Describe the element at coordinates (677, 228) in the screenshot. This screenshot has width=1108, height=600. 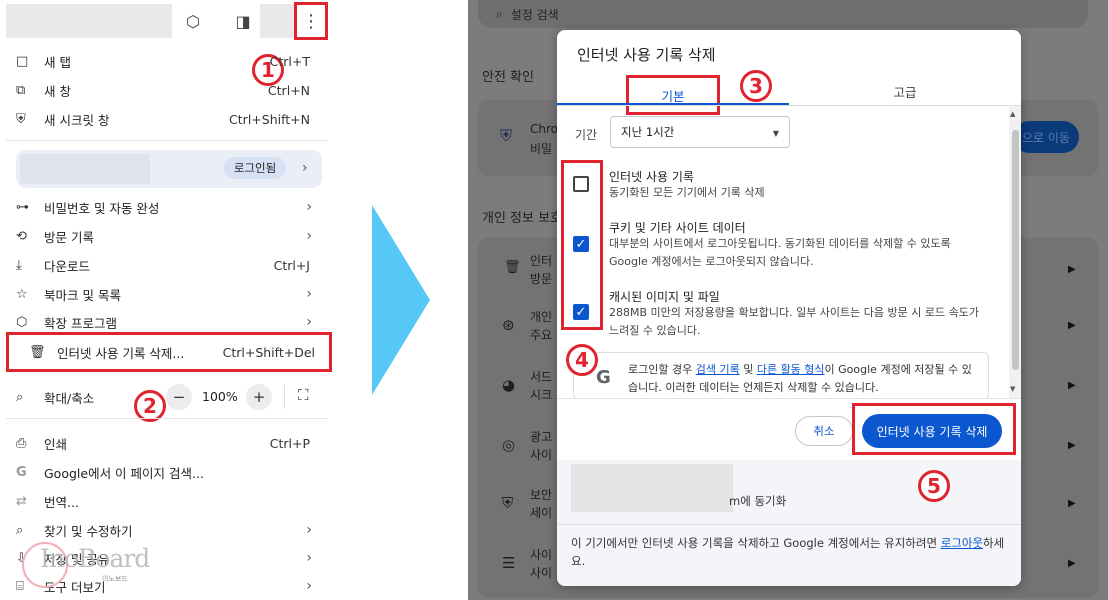
I see `option-title: 쿠키 및 기타 사이트 데이터` at that location.